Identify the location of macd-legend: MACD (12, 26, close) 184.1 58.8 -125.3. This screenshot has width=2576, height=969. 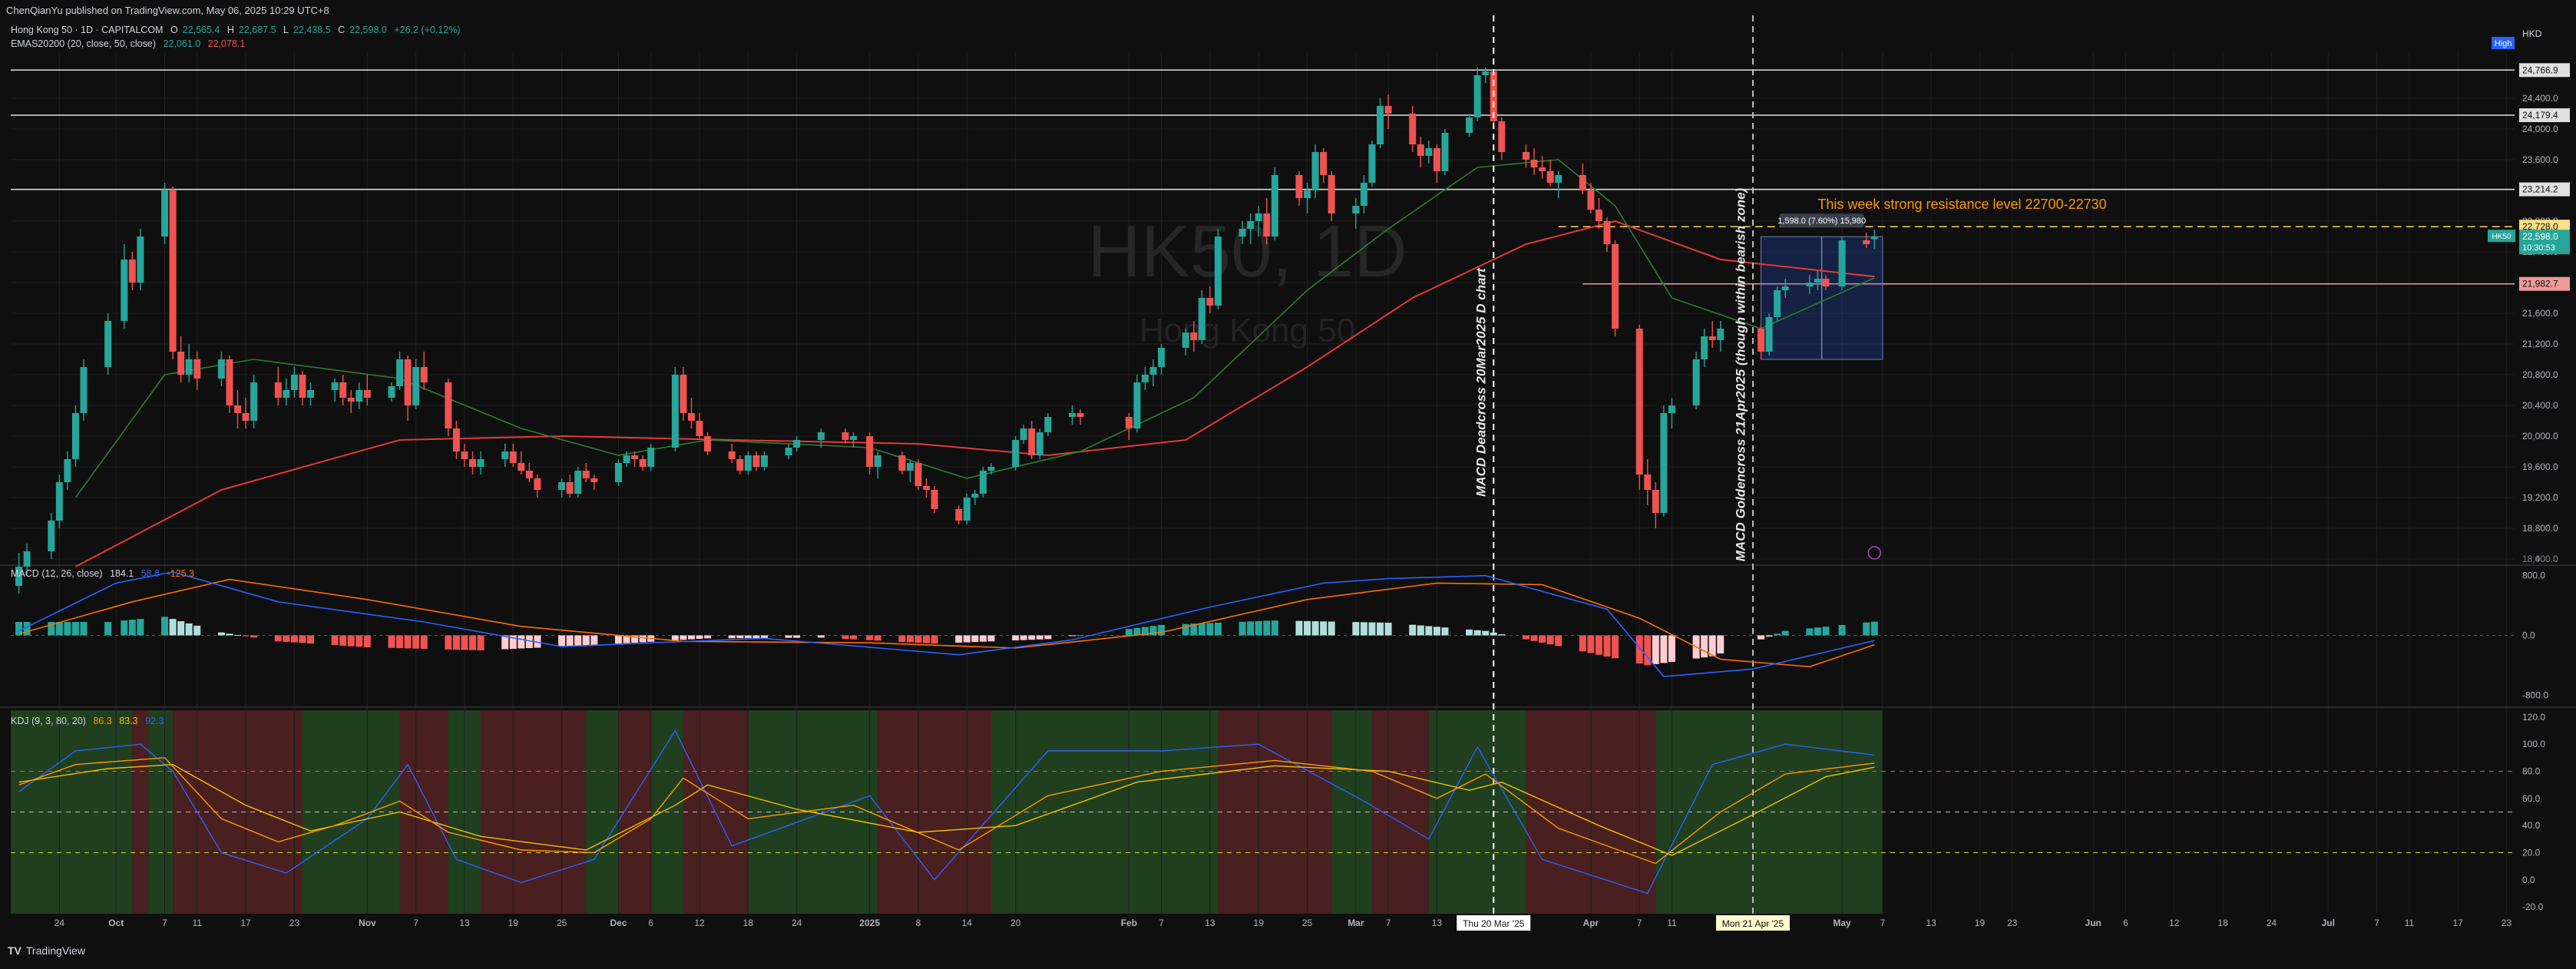
(105, 573).